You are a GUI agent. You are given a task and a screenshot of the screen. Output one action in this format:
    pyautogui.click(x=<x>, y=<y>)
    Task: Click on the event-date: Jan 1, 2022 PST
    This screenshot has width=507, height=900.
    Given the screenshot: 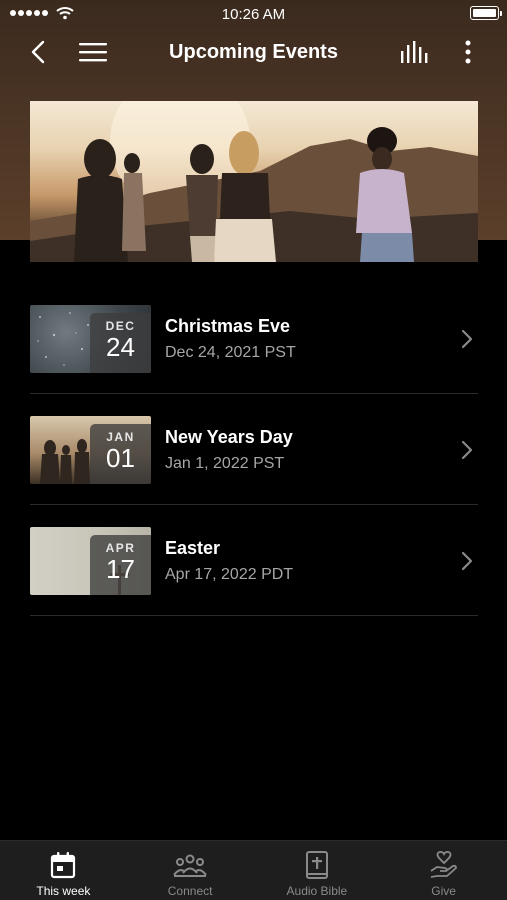 What is the action you would take?
    pyautogui.click(x=225, y=463)
    